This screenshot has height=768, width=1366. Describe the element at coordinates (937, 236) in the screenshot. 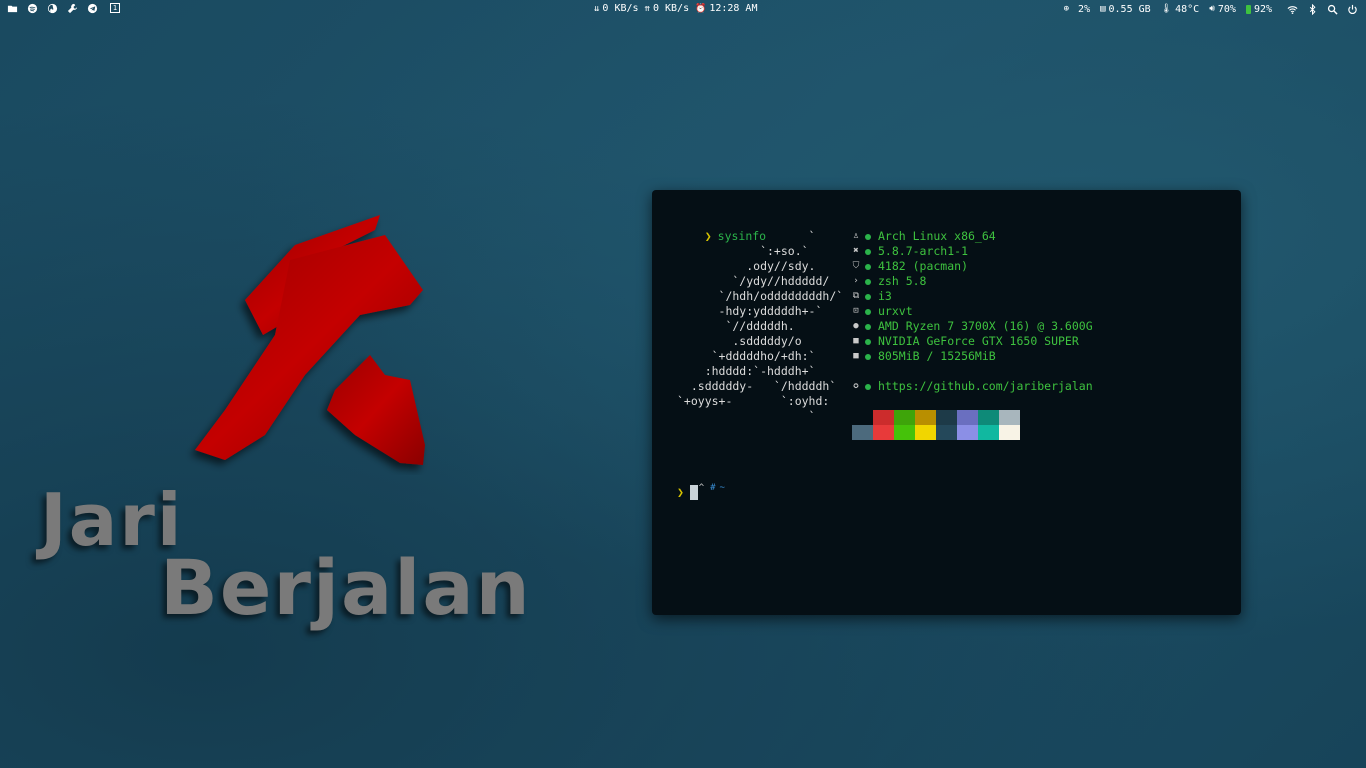

I see `info-text: Arch Linux x86_64` at that location.